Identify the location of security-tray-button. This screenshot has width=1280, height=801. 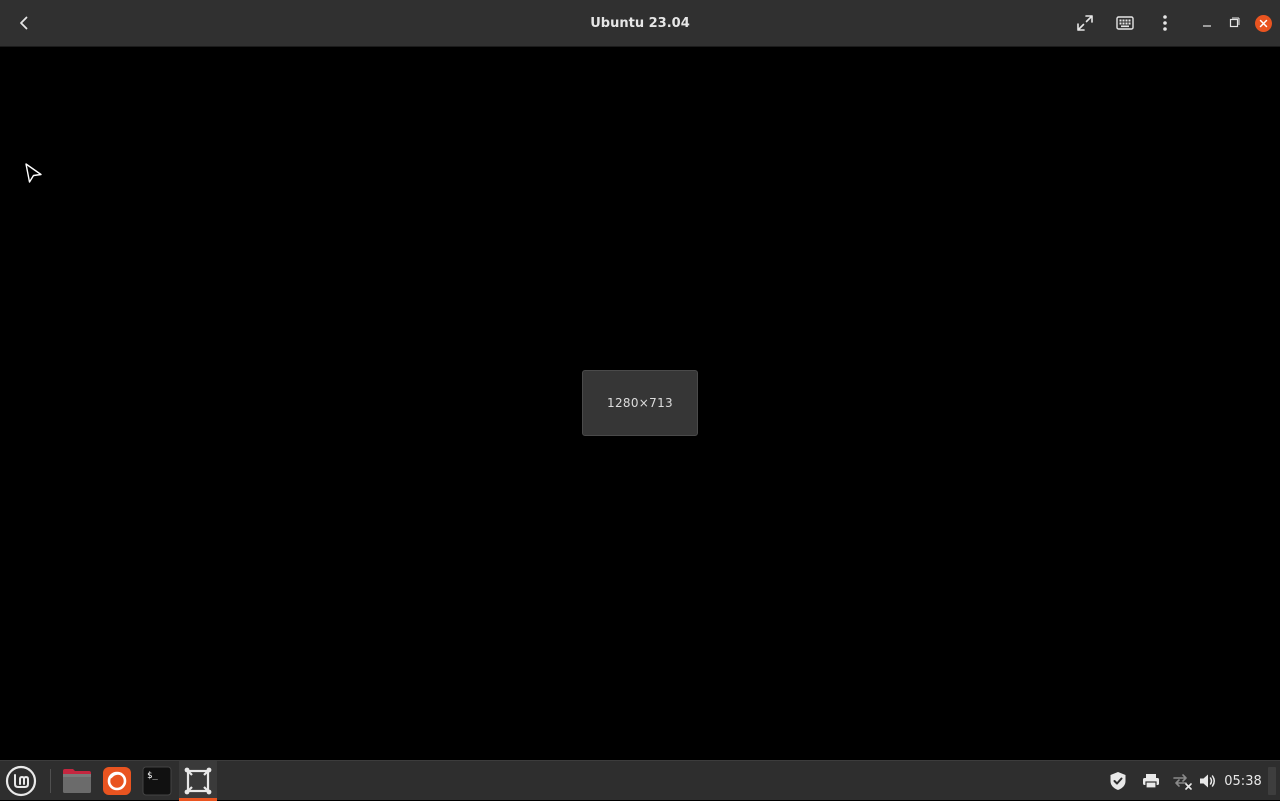
(1118, 781).